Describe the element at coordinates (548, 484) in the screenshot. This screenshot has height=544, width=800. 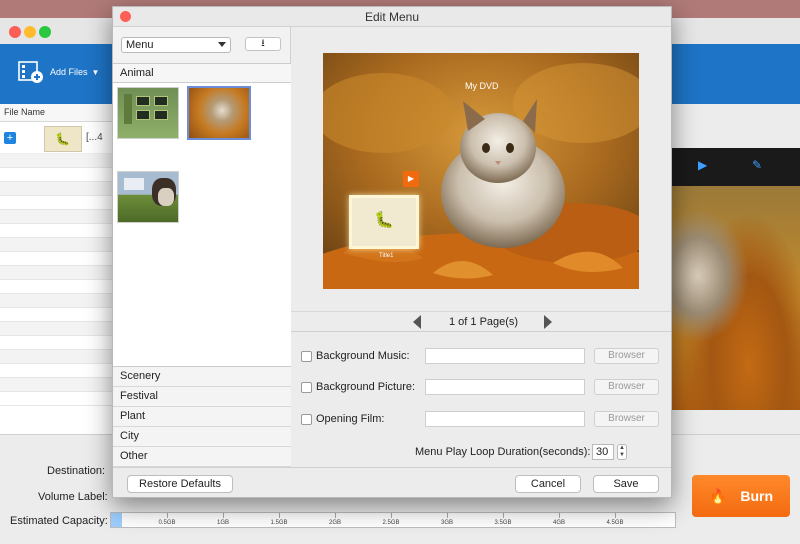
I see `cancel-button: Cancel` at that location.